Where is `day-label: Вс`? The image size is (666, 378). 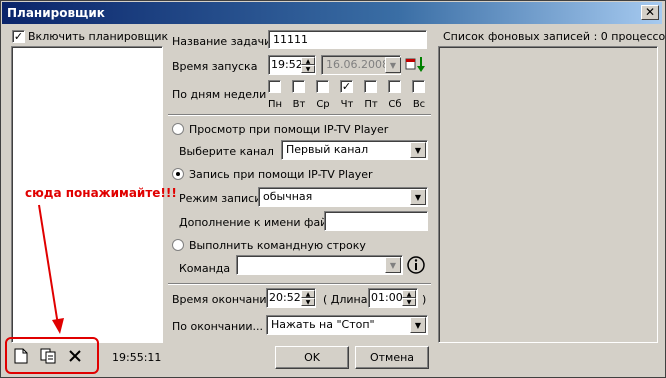 day-label: Вс is located at coordinates (419, 104).